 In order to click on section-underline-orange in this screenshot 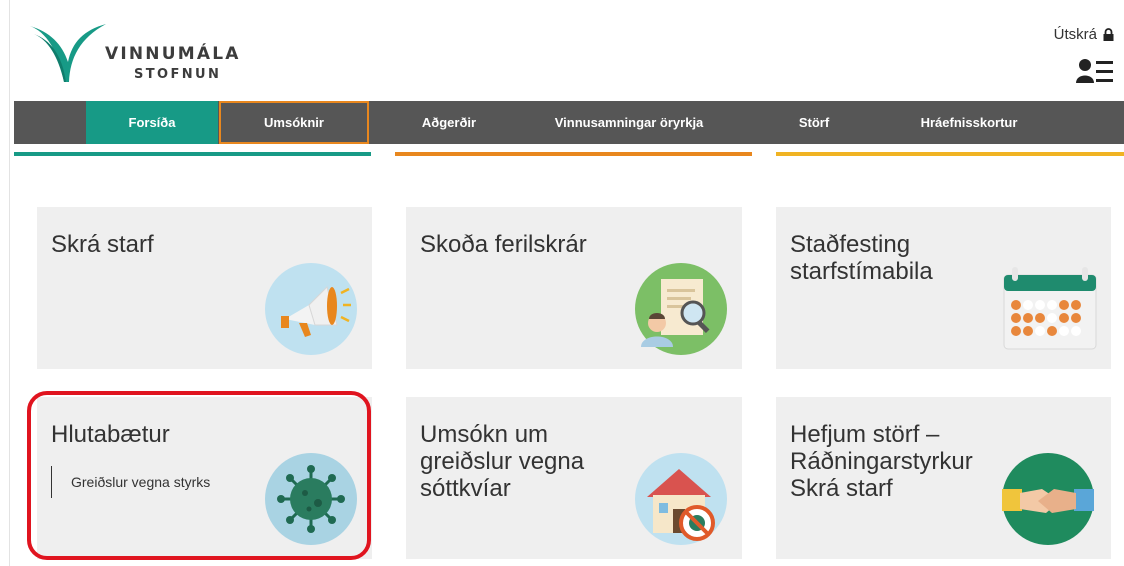, I will do `click(573, 154)`.